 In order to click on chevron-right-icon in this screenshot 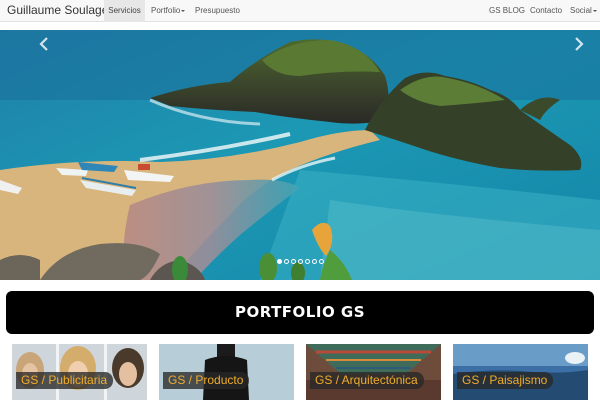, I will do `click(579, 44)`.